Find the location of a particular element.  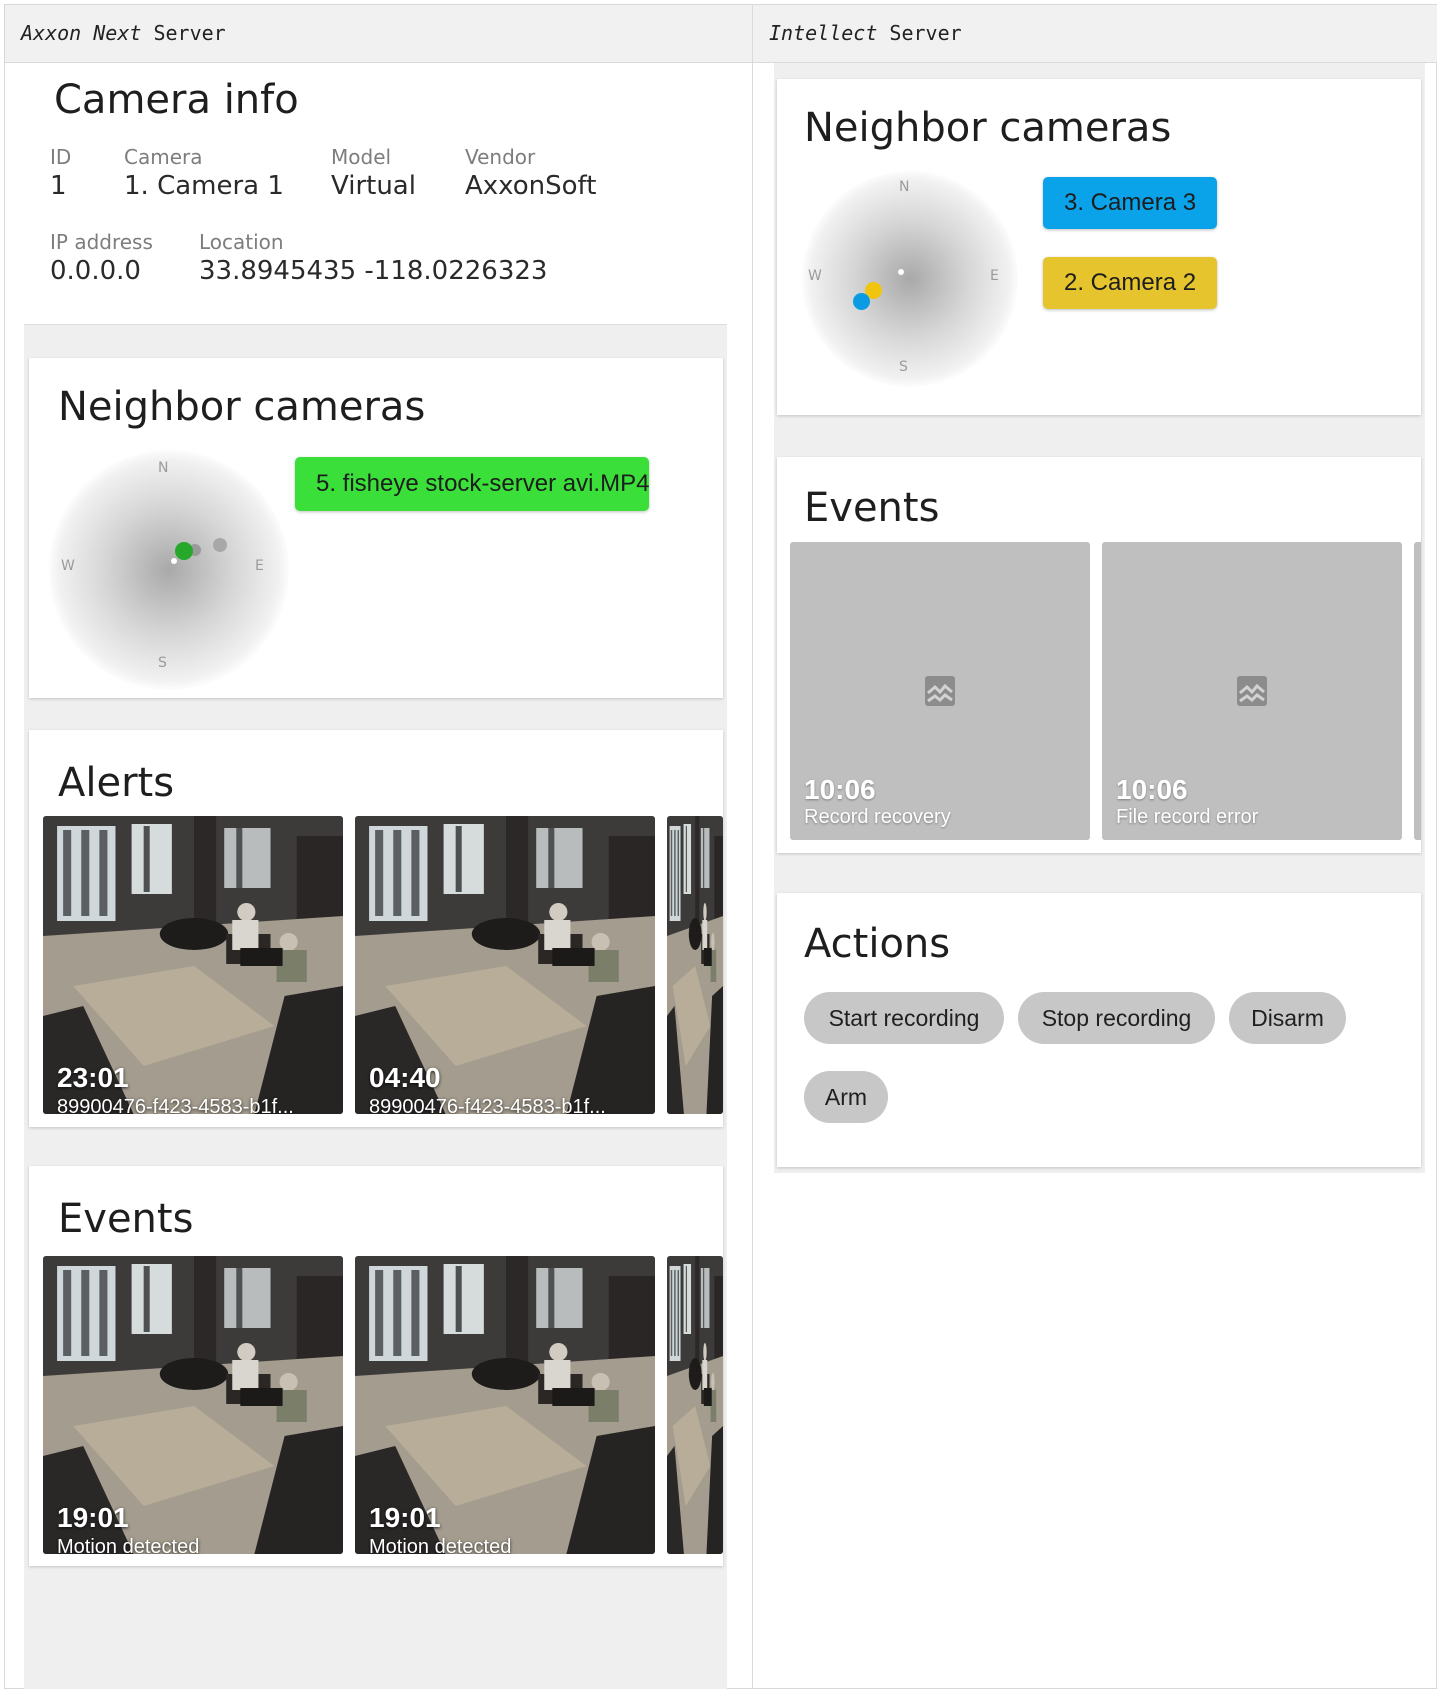

event-type: Record recovery is located at coordinates (877, 817).